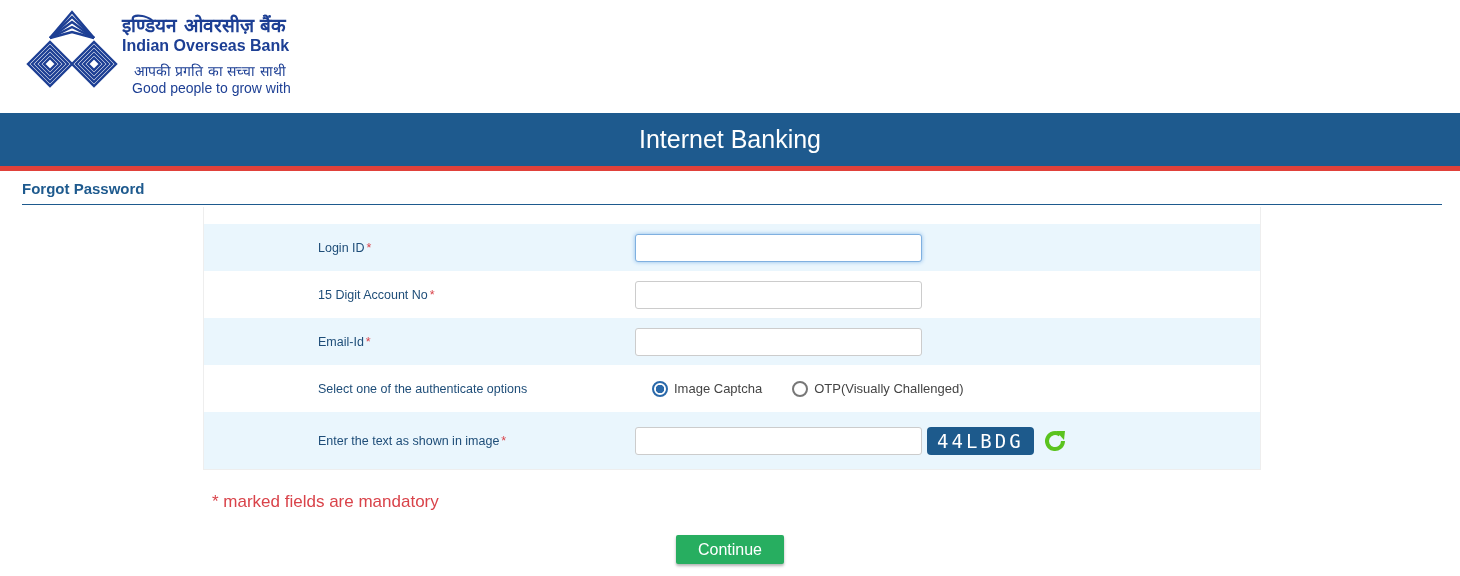  Describe the element at coordinates (345, 247) in the screenshot. I see `field-label: Login ID *` at that location.